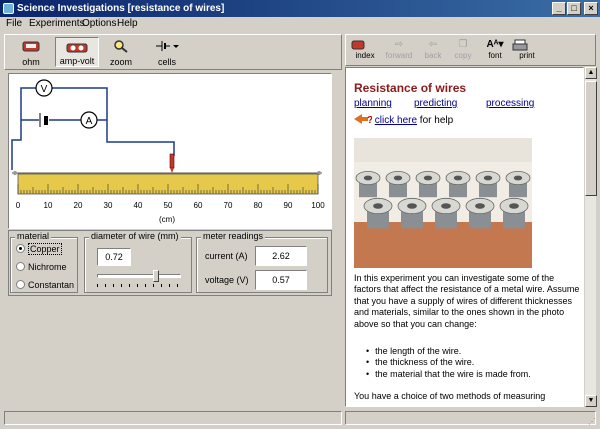 This screenshot has width=600, height=429. What do you see at coordinates (258, 205) in the screenshot?
I see `ruler-tick-label: 80` at bounding box center [258, 205].